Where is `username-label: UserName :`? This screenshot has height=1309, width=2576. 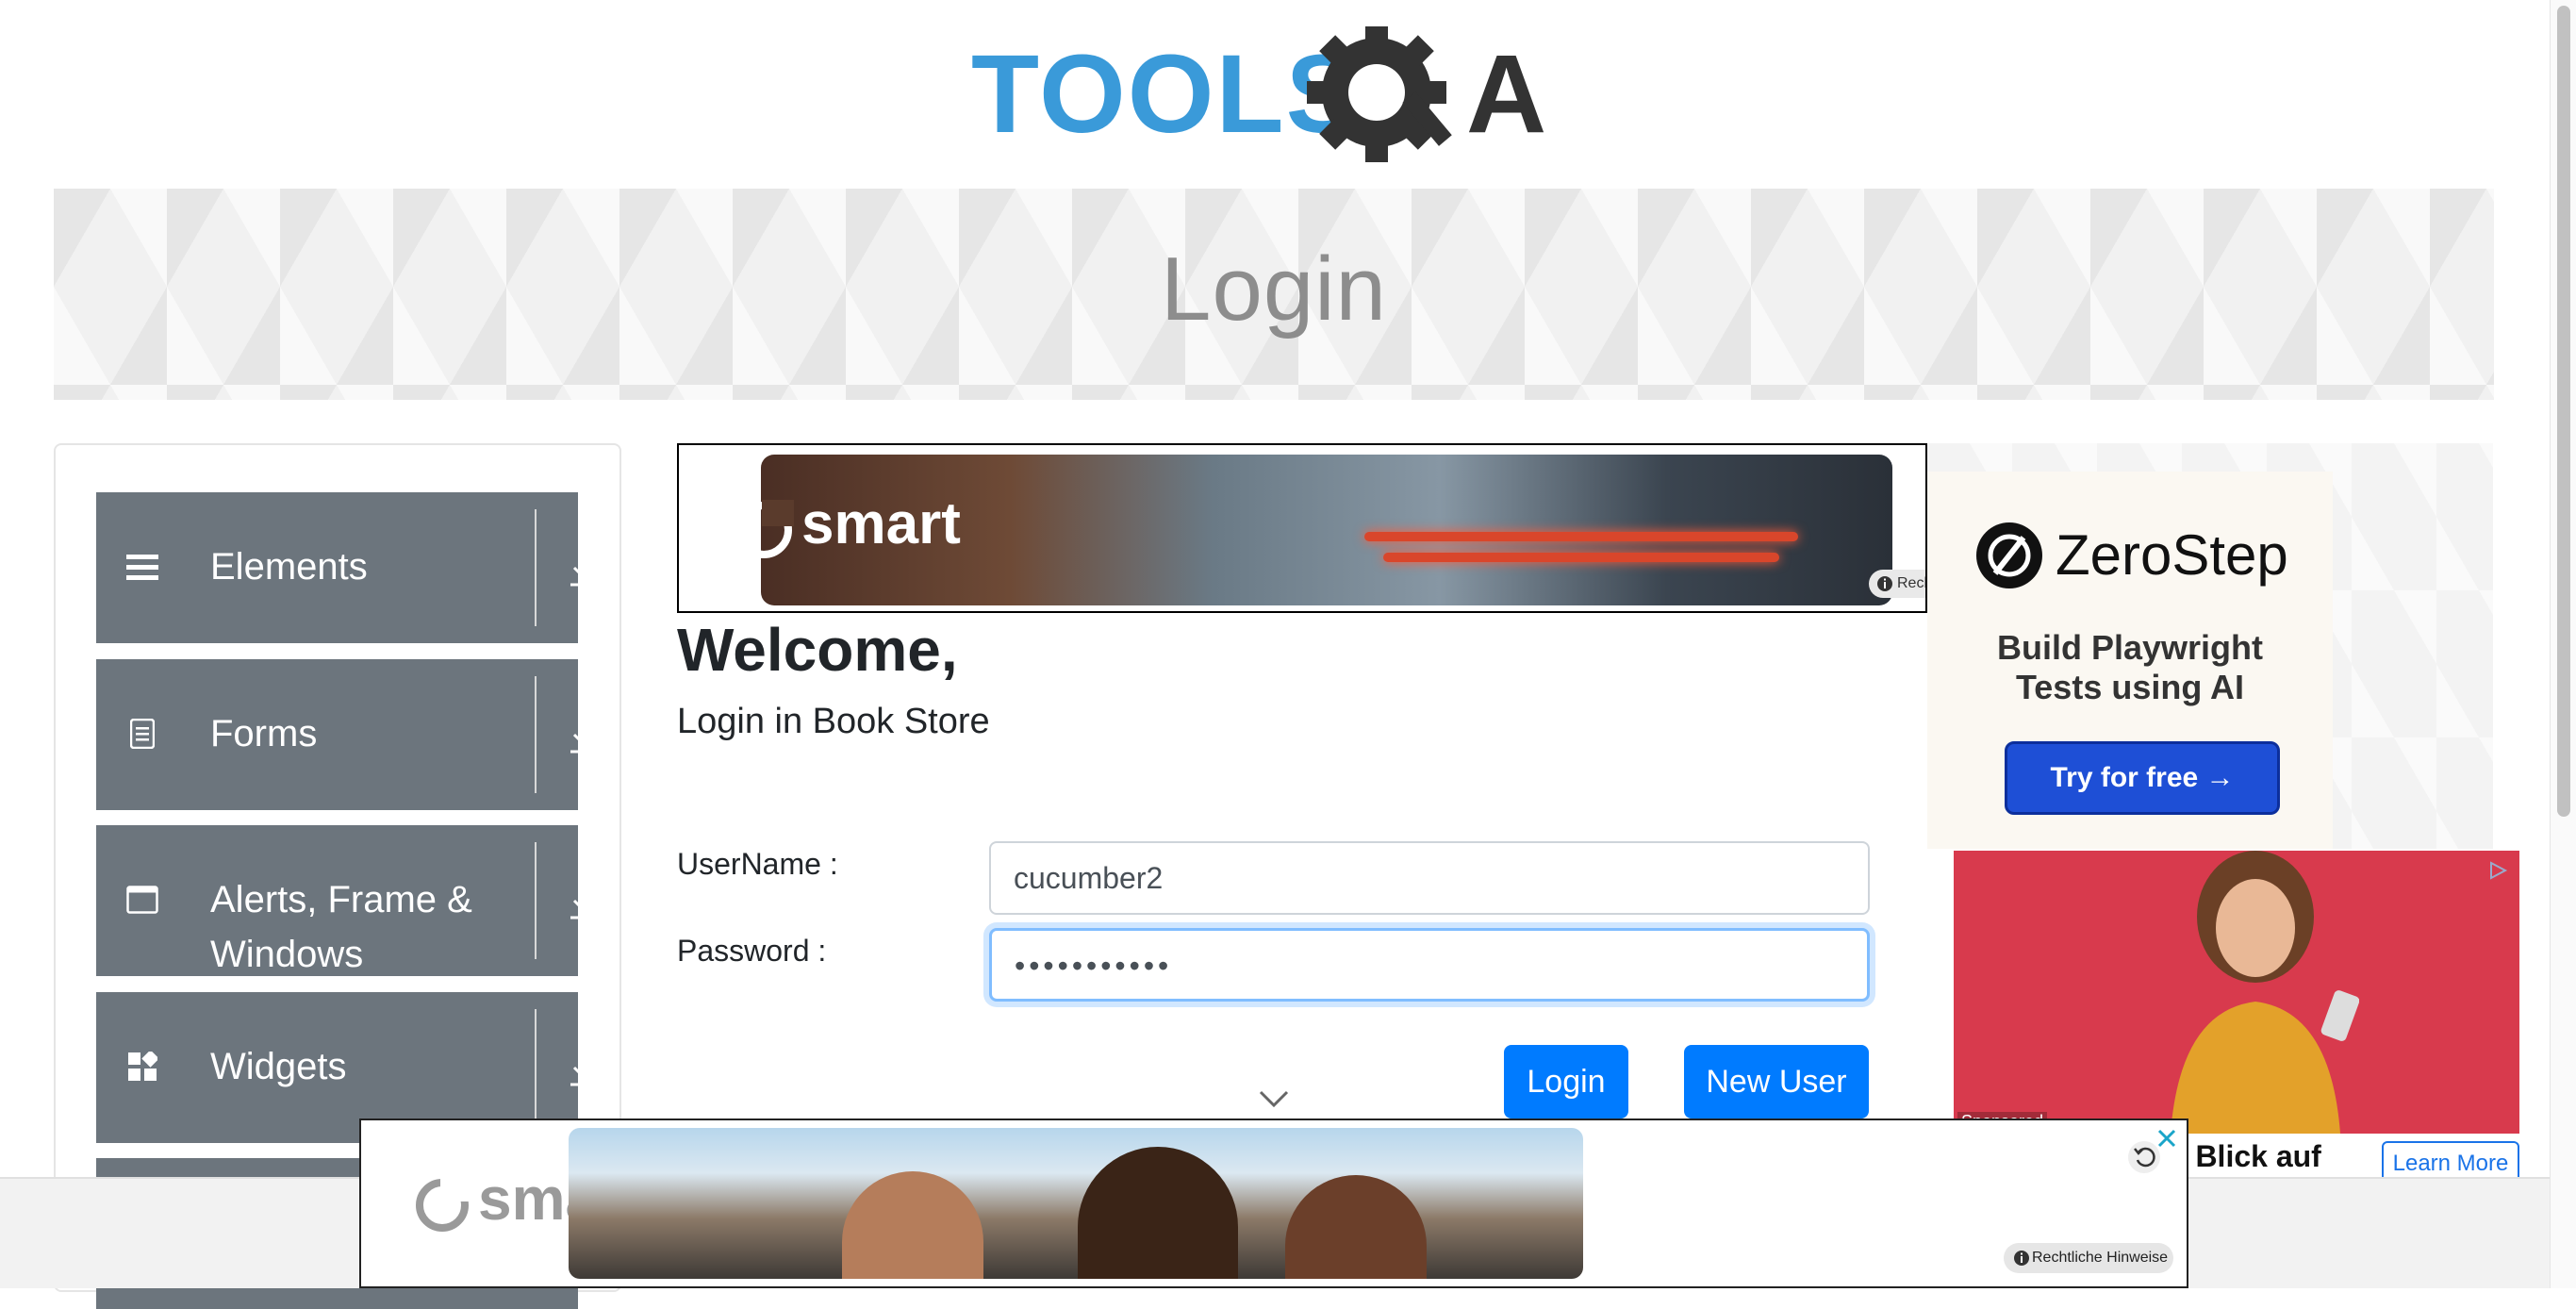 username-label: UserName : is located at coordinates (757, 864).